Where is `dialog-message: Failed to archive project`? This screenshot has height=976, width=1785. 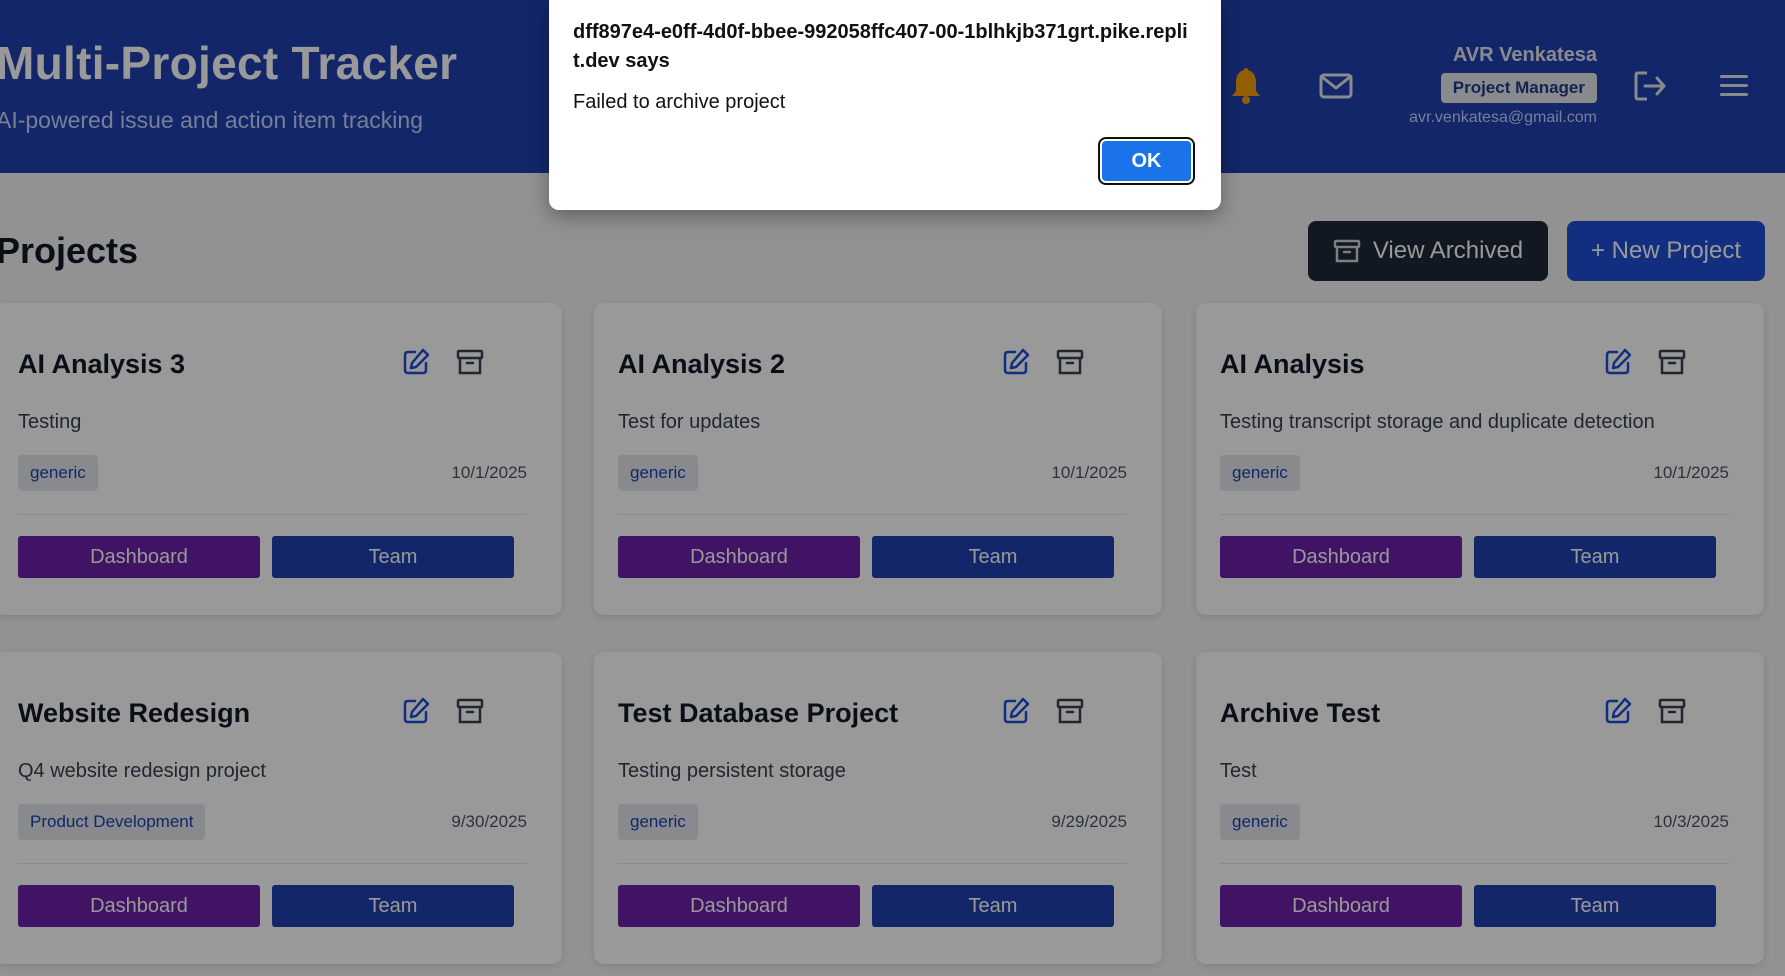
dialog-message: Failed to archive project is located at coordinates (679, 102).